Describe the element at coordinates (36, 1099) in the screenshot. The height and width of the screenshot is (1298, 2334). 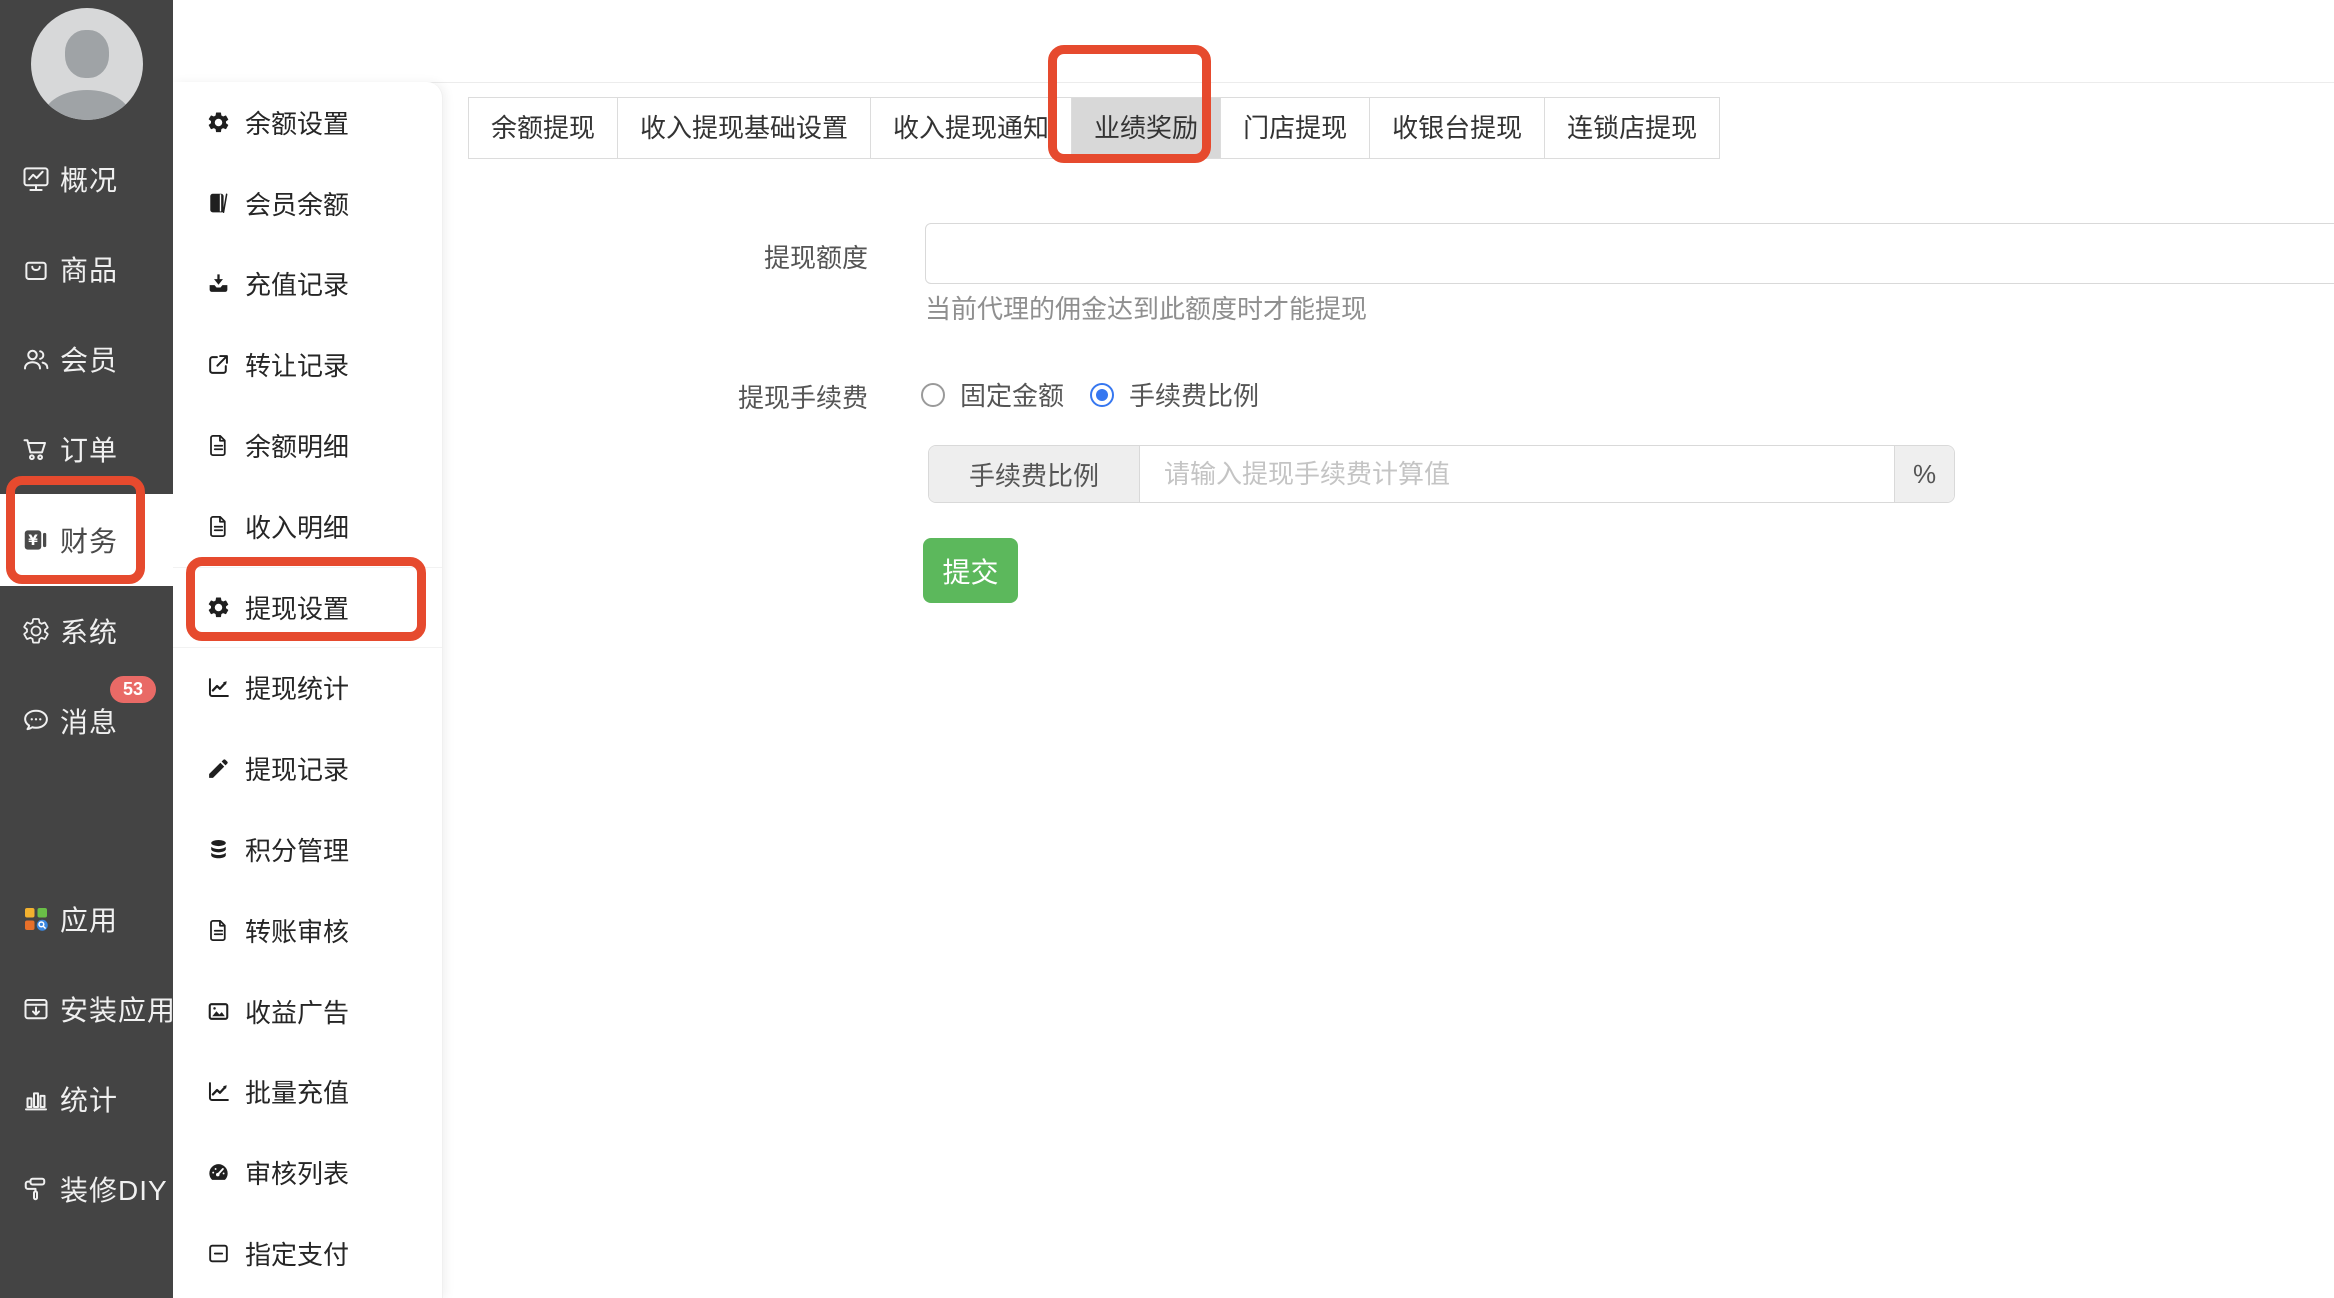
I see `statistics-icon` at that location.